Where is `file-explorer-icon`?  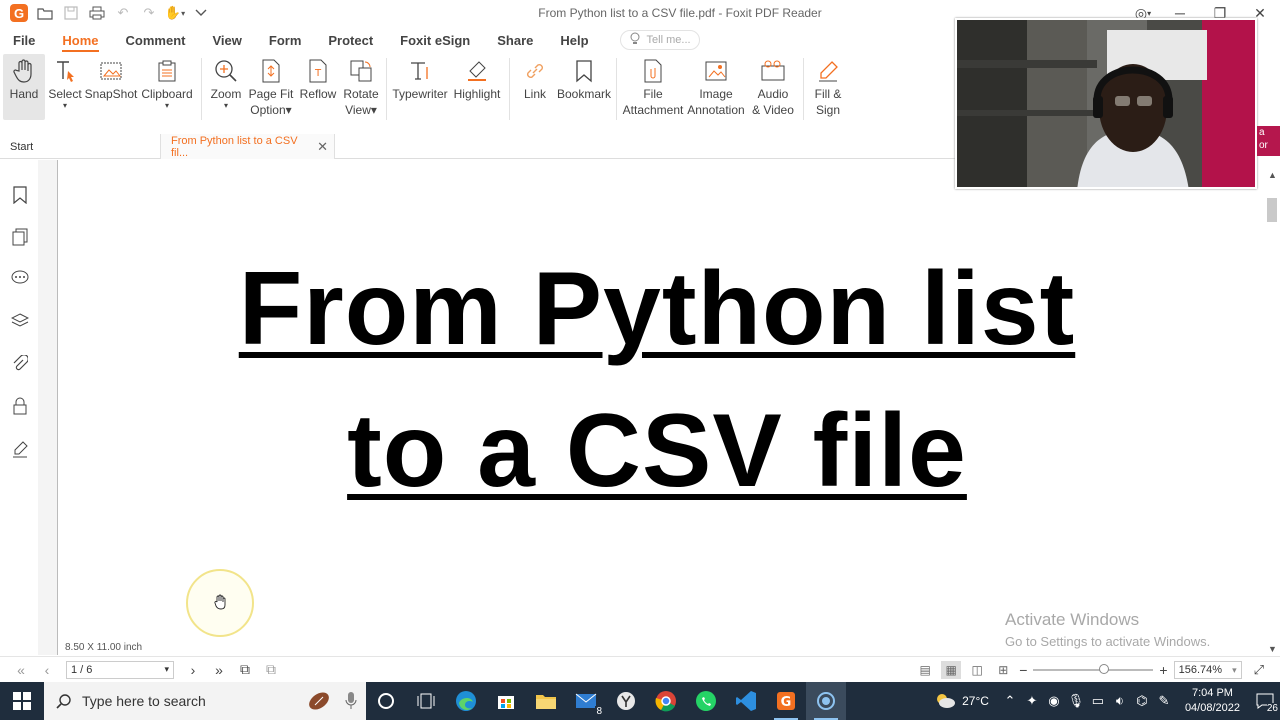 file-explorer-icon is located at coordinates (546, 701).